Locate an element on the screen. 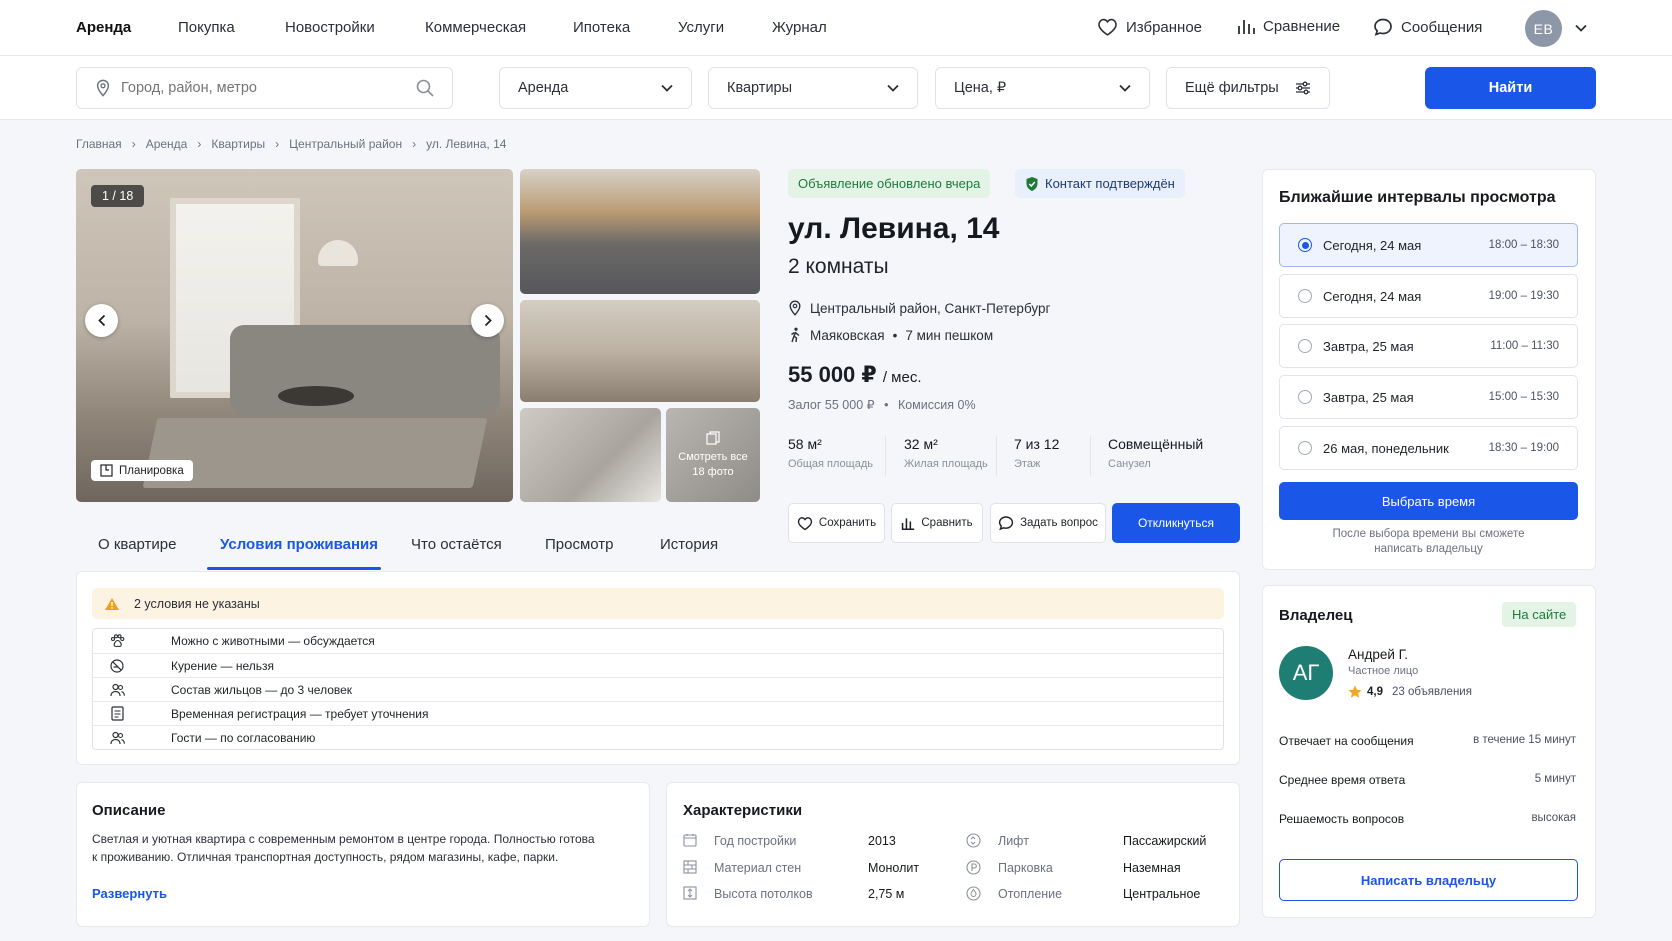  tab-conditions: Условия проживания is located at coordinates (299, 544).